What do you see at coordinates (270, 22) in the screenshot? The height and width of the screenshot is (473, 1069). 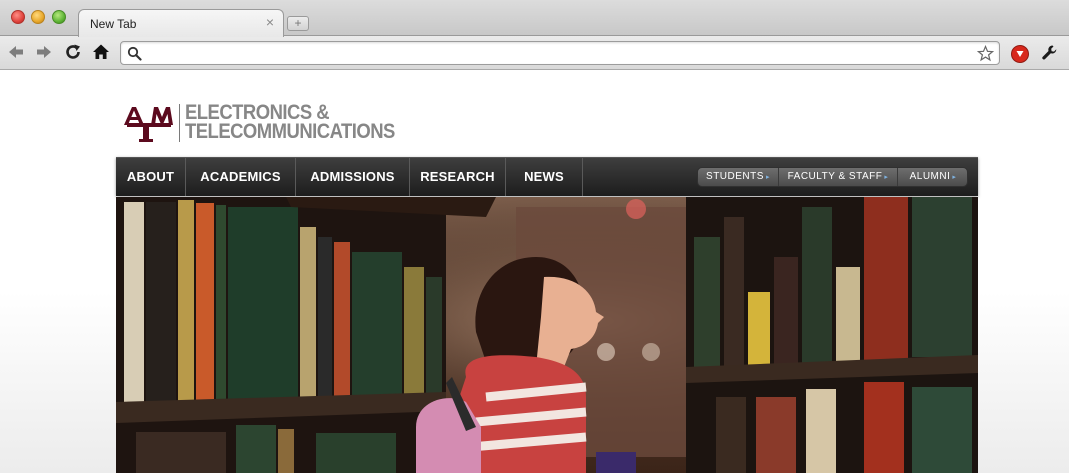 I see `tab-close-icon: ×` at bounding box center [270, 22].